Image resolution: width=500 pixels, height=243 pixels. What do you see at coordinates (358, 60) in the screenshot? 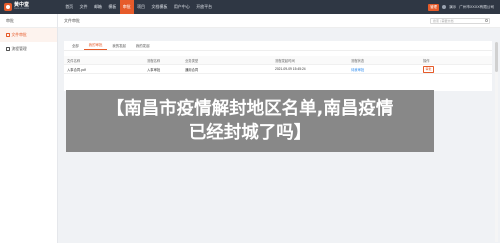
I see `column-header: 流程状态` at bounding box center [358, 60].